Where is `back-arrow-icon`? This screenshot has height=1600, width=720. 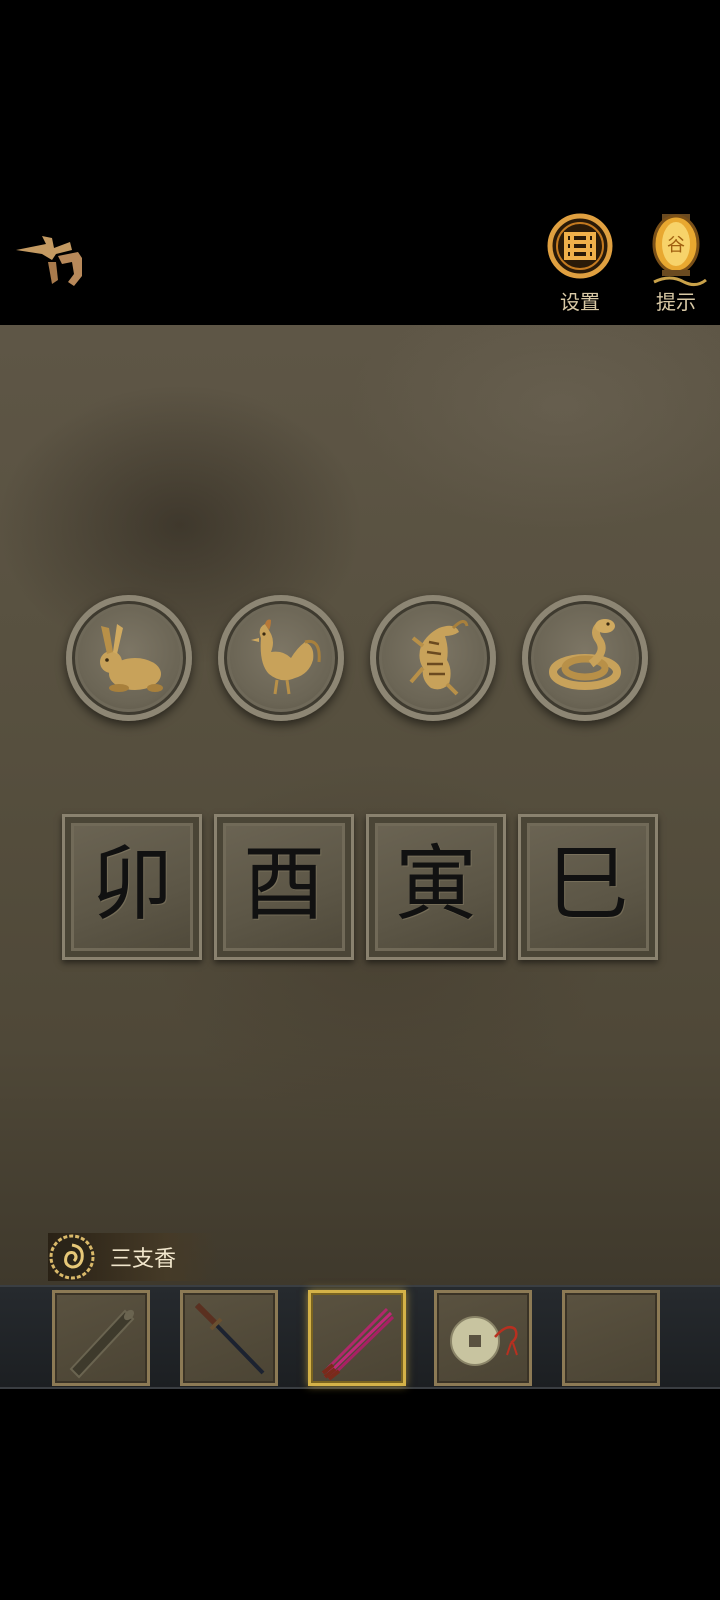 back-arrow-icon is located at coordinates (49, 261).